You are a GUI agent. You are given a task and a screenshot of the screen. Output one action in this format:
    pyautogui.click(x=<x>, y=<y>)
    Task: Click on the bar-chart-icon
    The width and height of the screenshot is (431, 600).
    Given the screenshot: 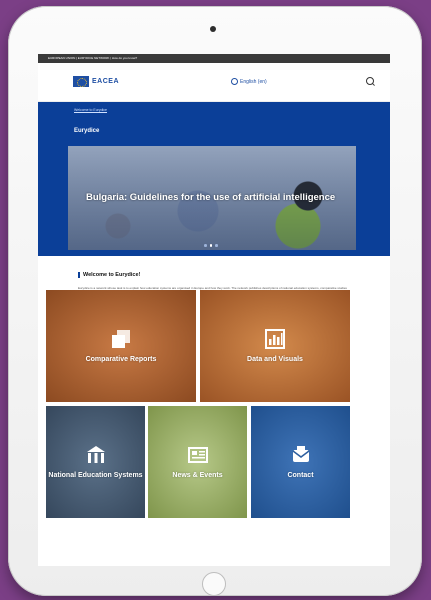 What is the action you would take?
    pyautogui.click(x=275, y=339)
    